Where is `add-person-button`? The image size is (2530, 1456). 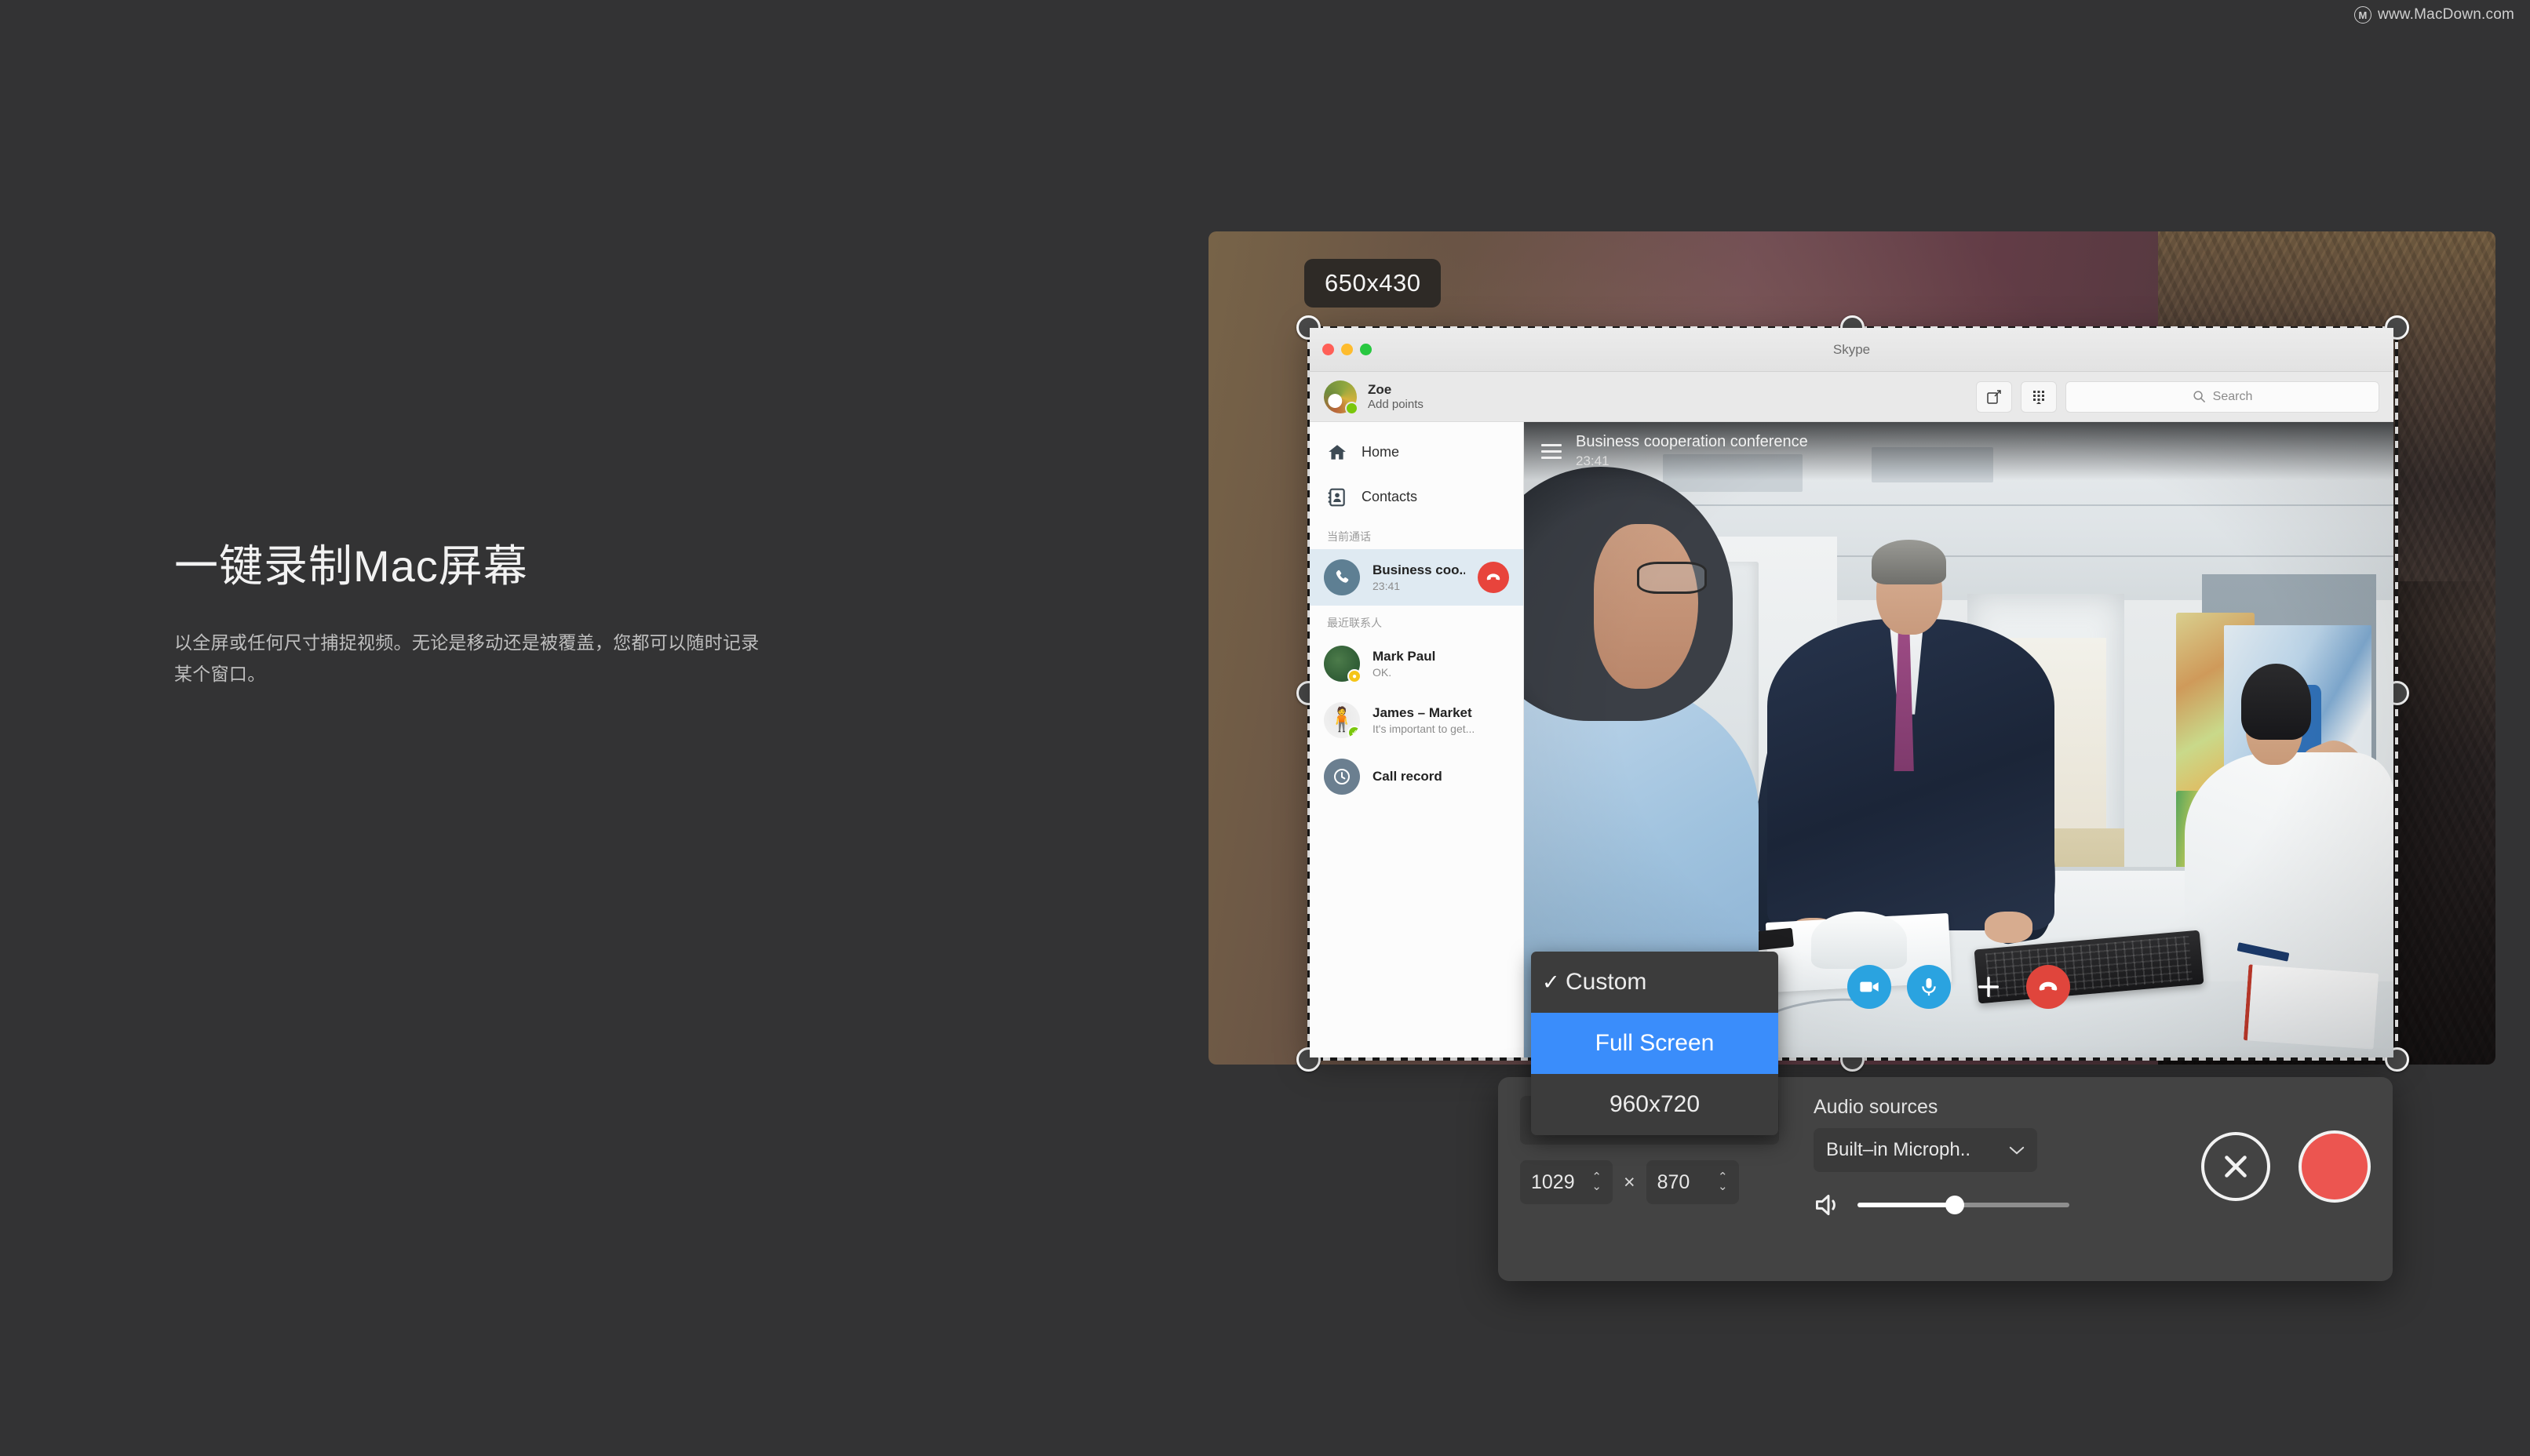 add-person-button is located at coordinates (1989, 987).